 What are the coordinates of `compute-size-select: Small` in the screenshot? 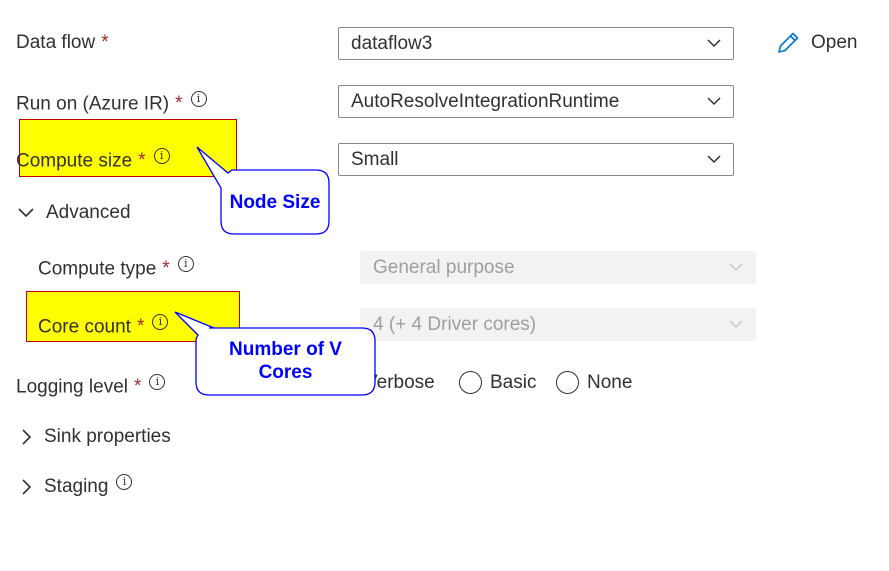 It's located at (536, 159).